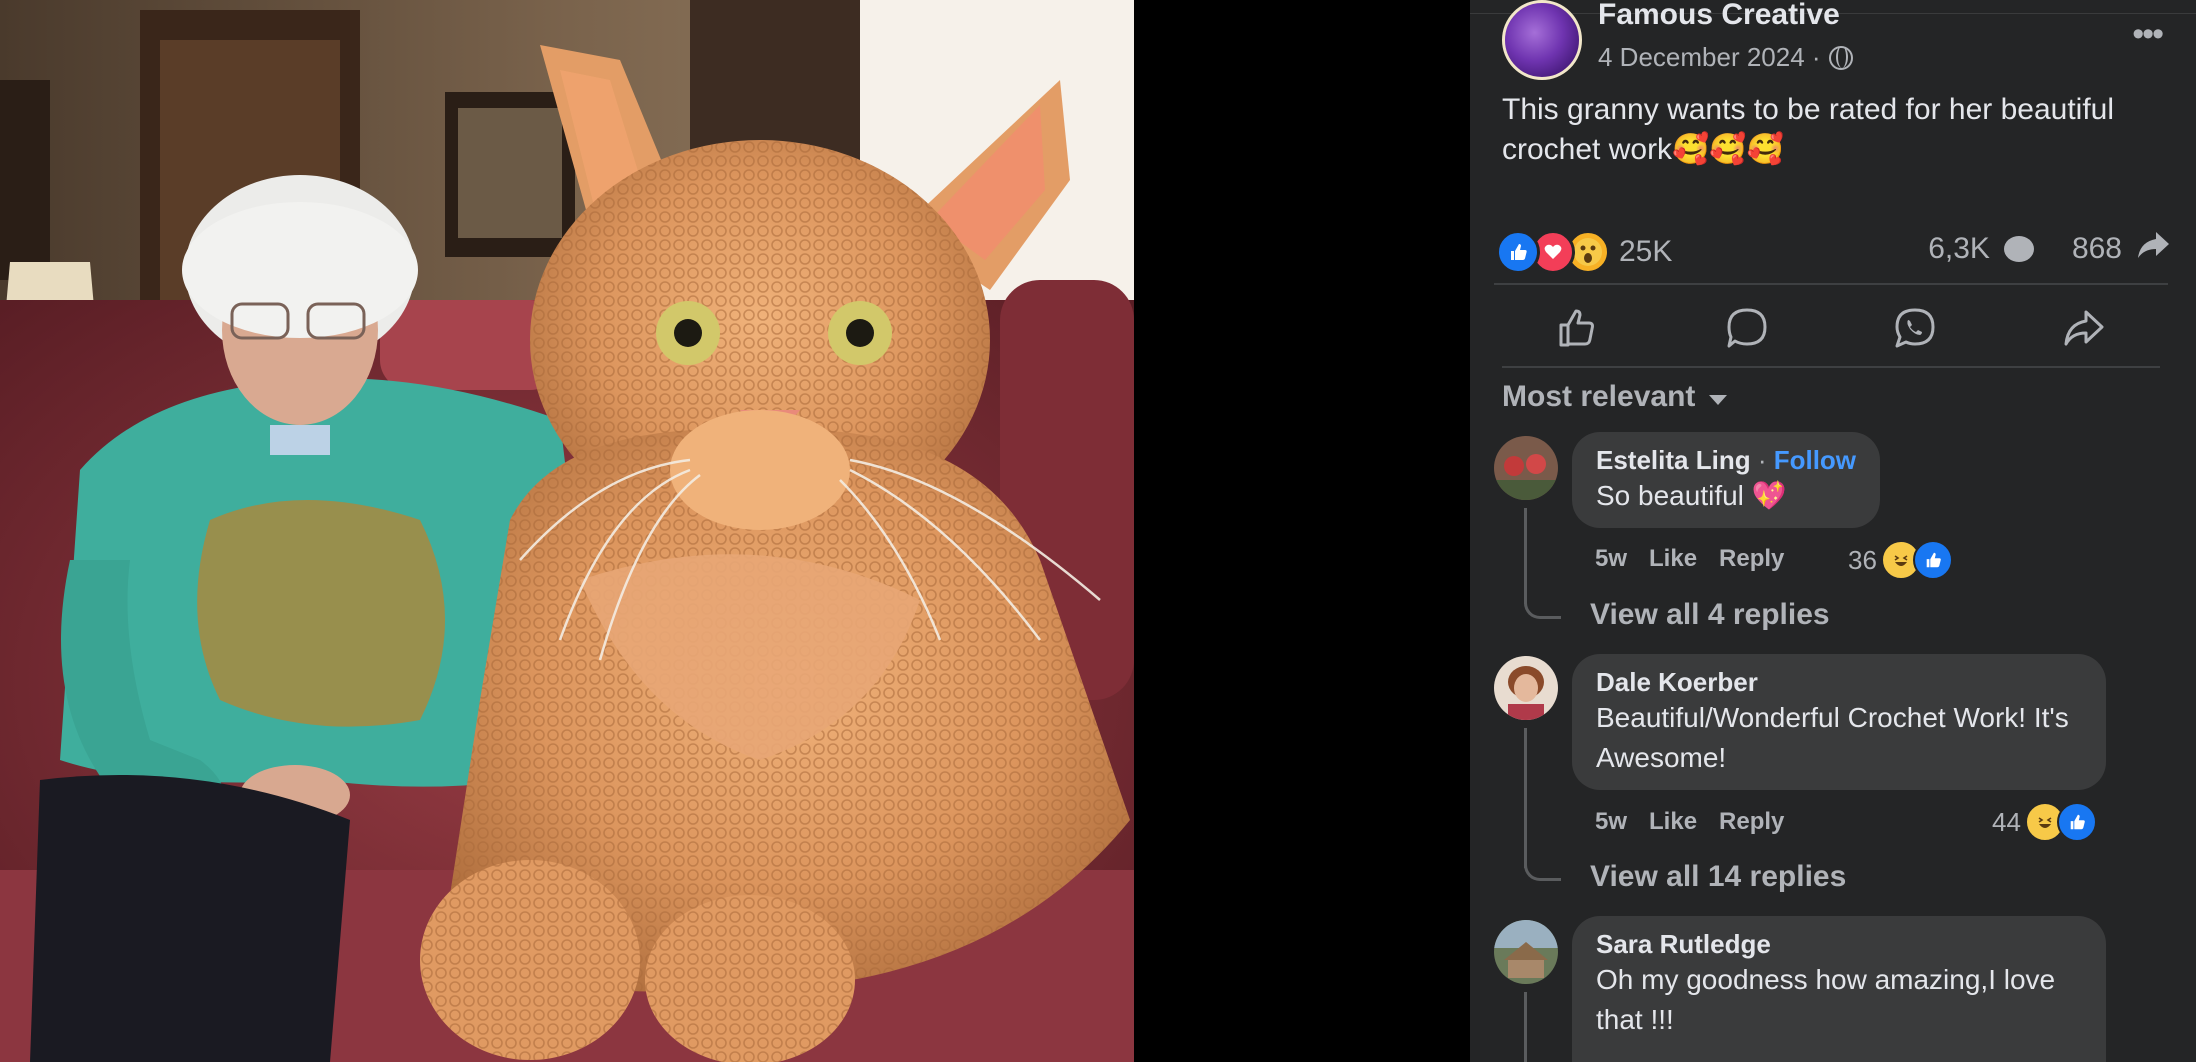  Describe the element at coordinates (2018, 249) in the screenshot. I see `comment-bubble-icon` at that location.